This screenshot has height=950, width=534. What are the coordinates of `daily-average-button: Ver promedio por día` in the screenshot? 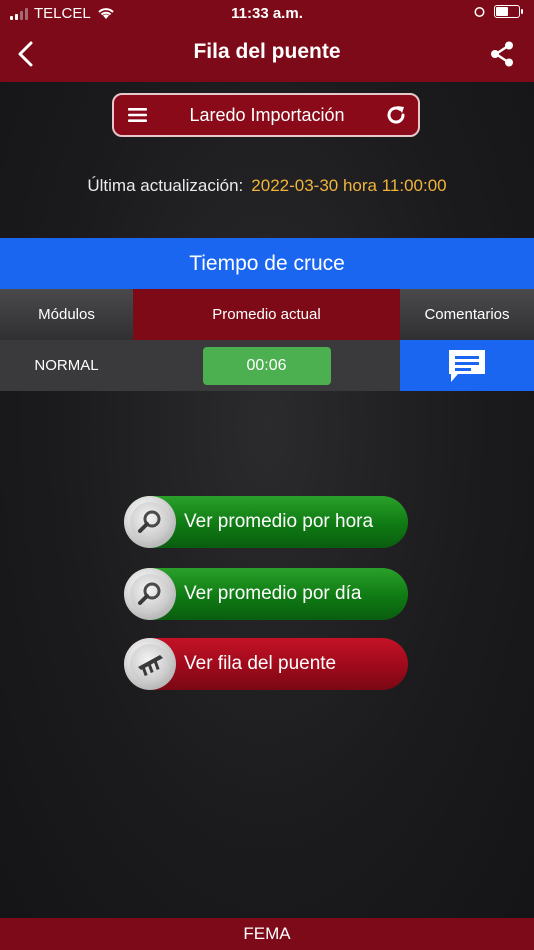 It's located at (266, 594).